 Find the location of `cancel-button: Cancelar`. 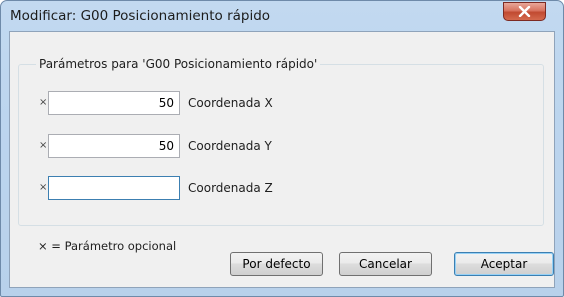

cancel-button: Cancelar is located at coordinates (385, 264).